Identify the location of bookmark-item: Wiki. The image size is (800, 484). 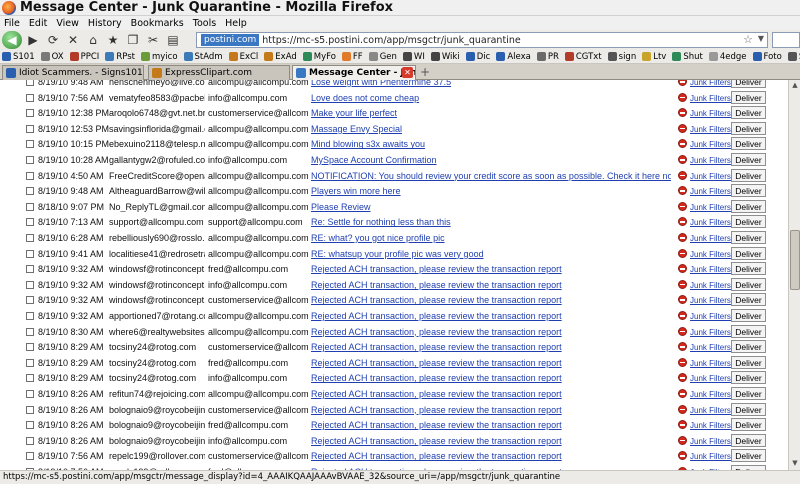
(445, 57).